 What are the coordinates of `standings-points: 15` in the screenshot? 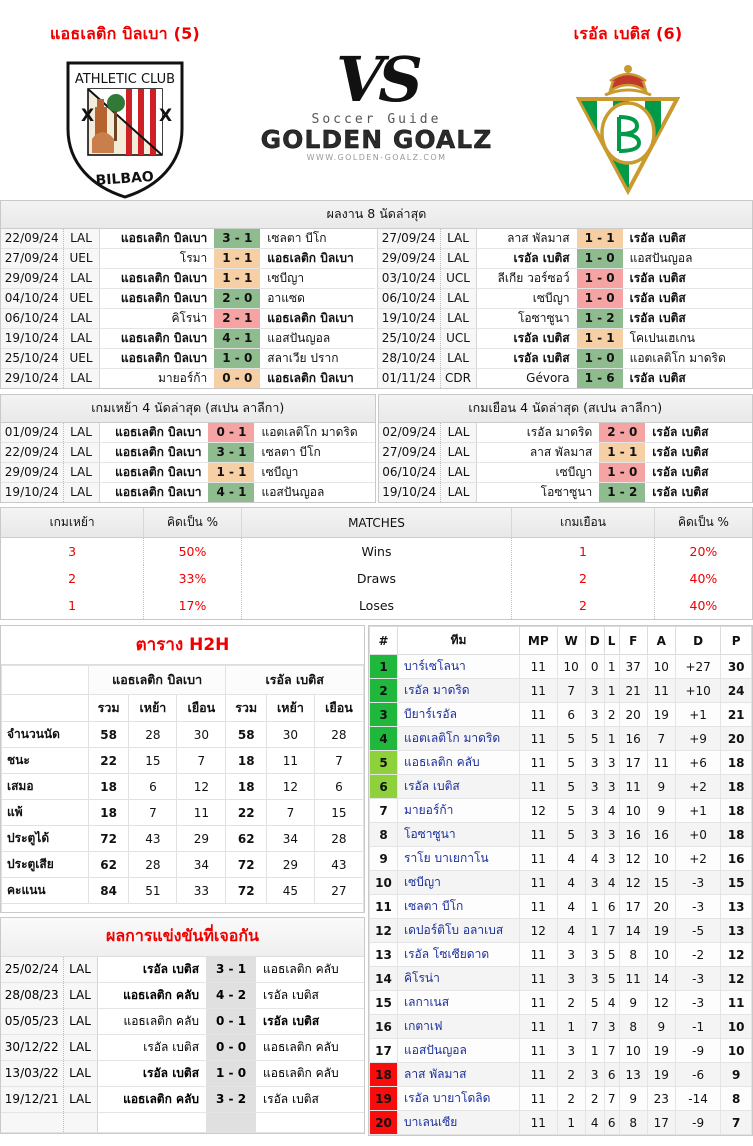 It's located at (736, 882).